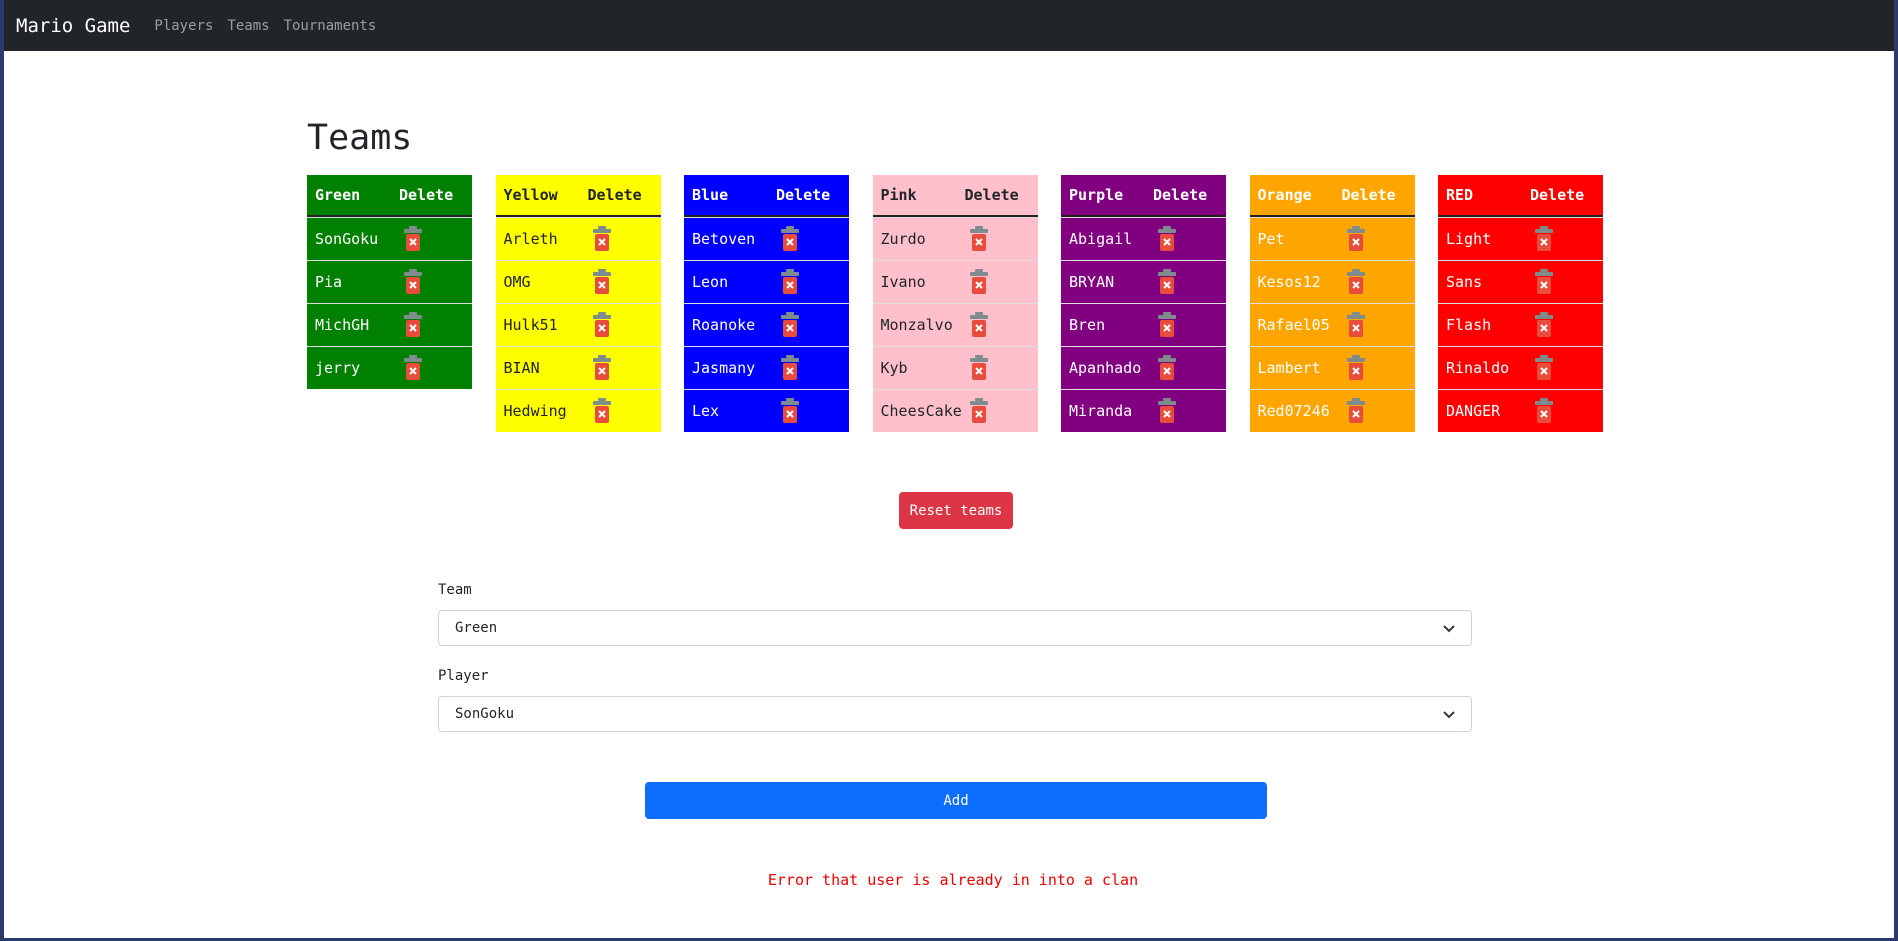 The image size is (1898, 941). Describe the element at coordinates (389, 367) in the screenshot. I see `team-player-row: jerry` at that location.